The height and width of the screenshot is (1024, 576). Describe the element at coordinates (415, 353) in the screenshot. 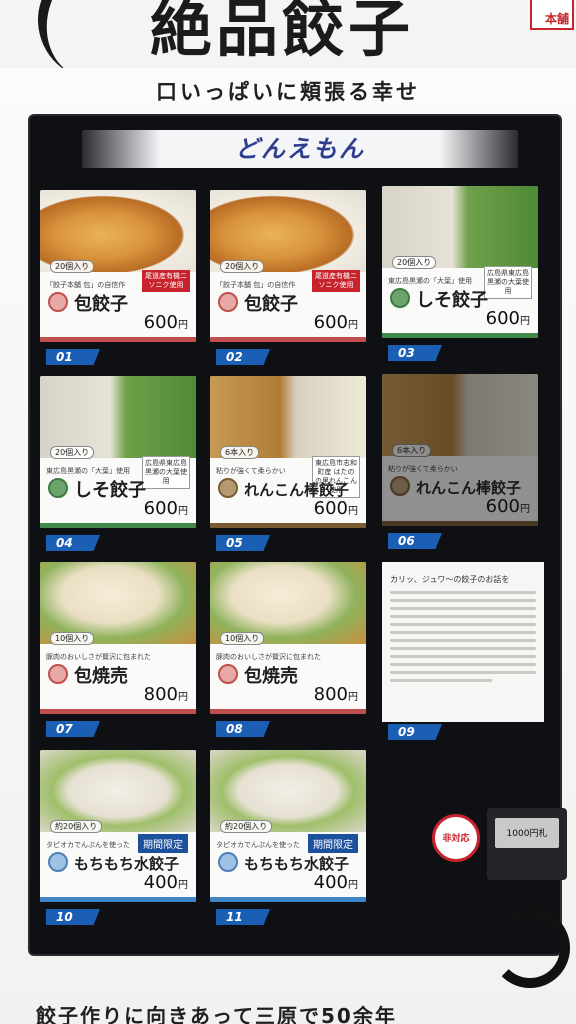

I see `slot-number: 03` at that location.